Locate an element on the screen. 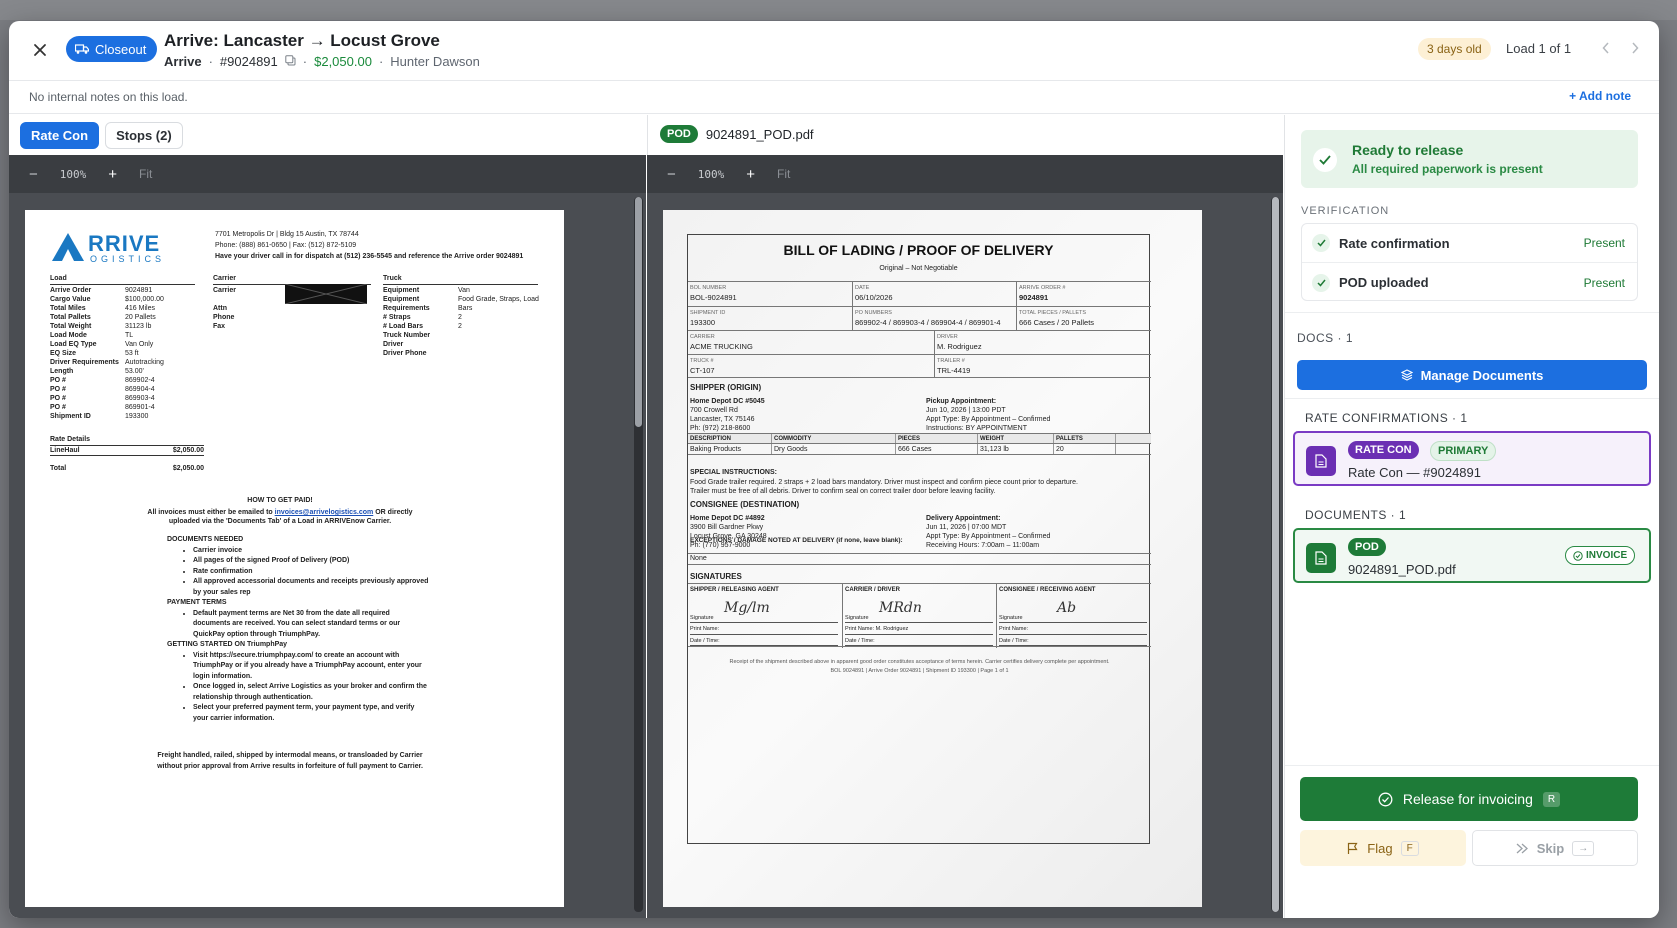  rc-key: Total Miles is located at coordinates (68, 308).